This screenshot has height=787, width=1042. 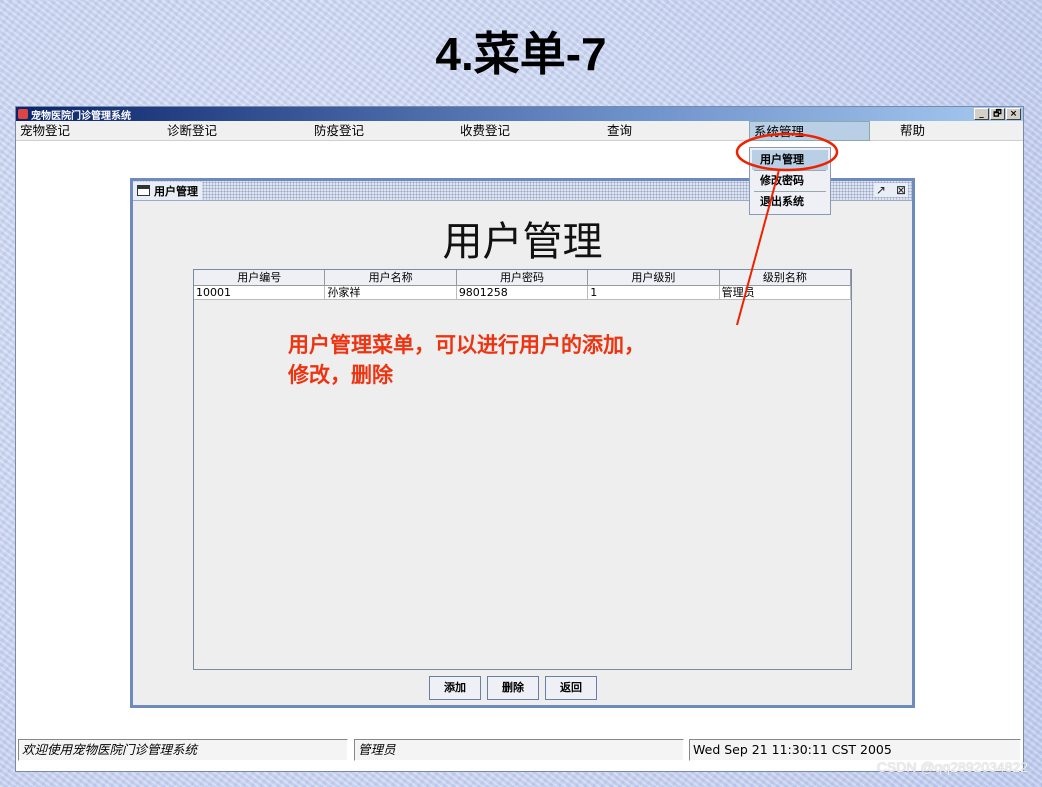 I want to click on annotation-line-1: 用户管理菜单，可以进行用户的添加，, so click(x=466, y=344).